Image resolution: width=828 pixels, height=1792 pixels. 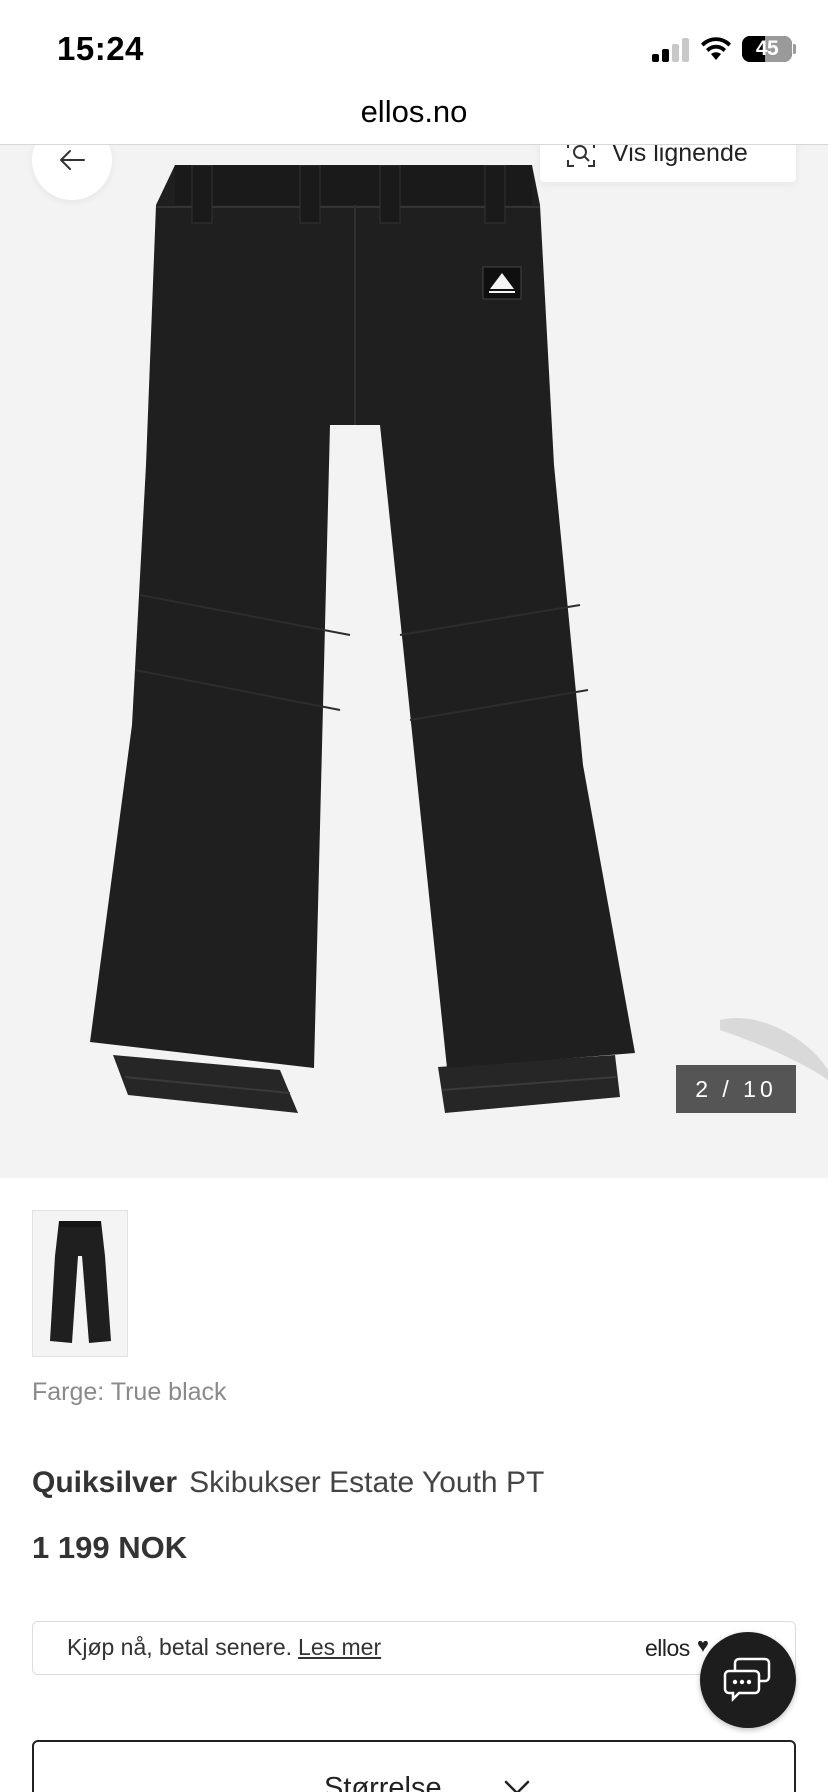 What do you see at coordinates (72, 160) in the screenshot?
I see `arrow-left-icon` at bounding box center [72, 160].